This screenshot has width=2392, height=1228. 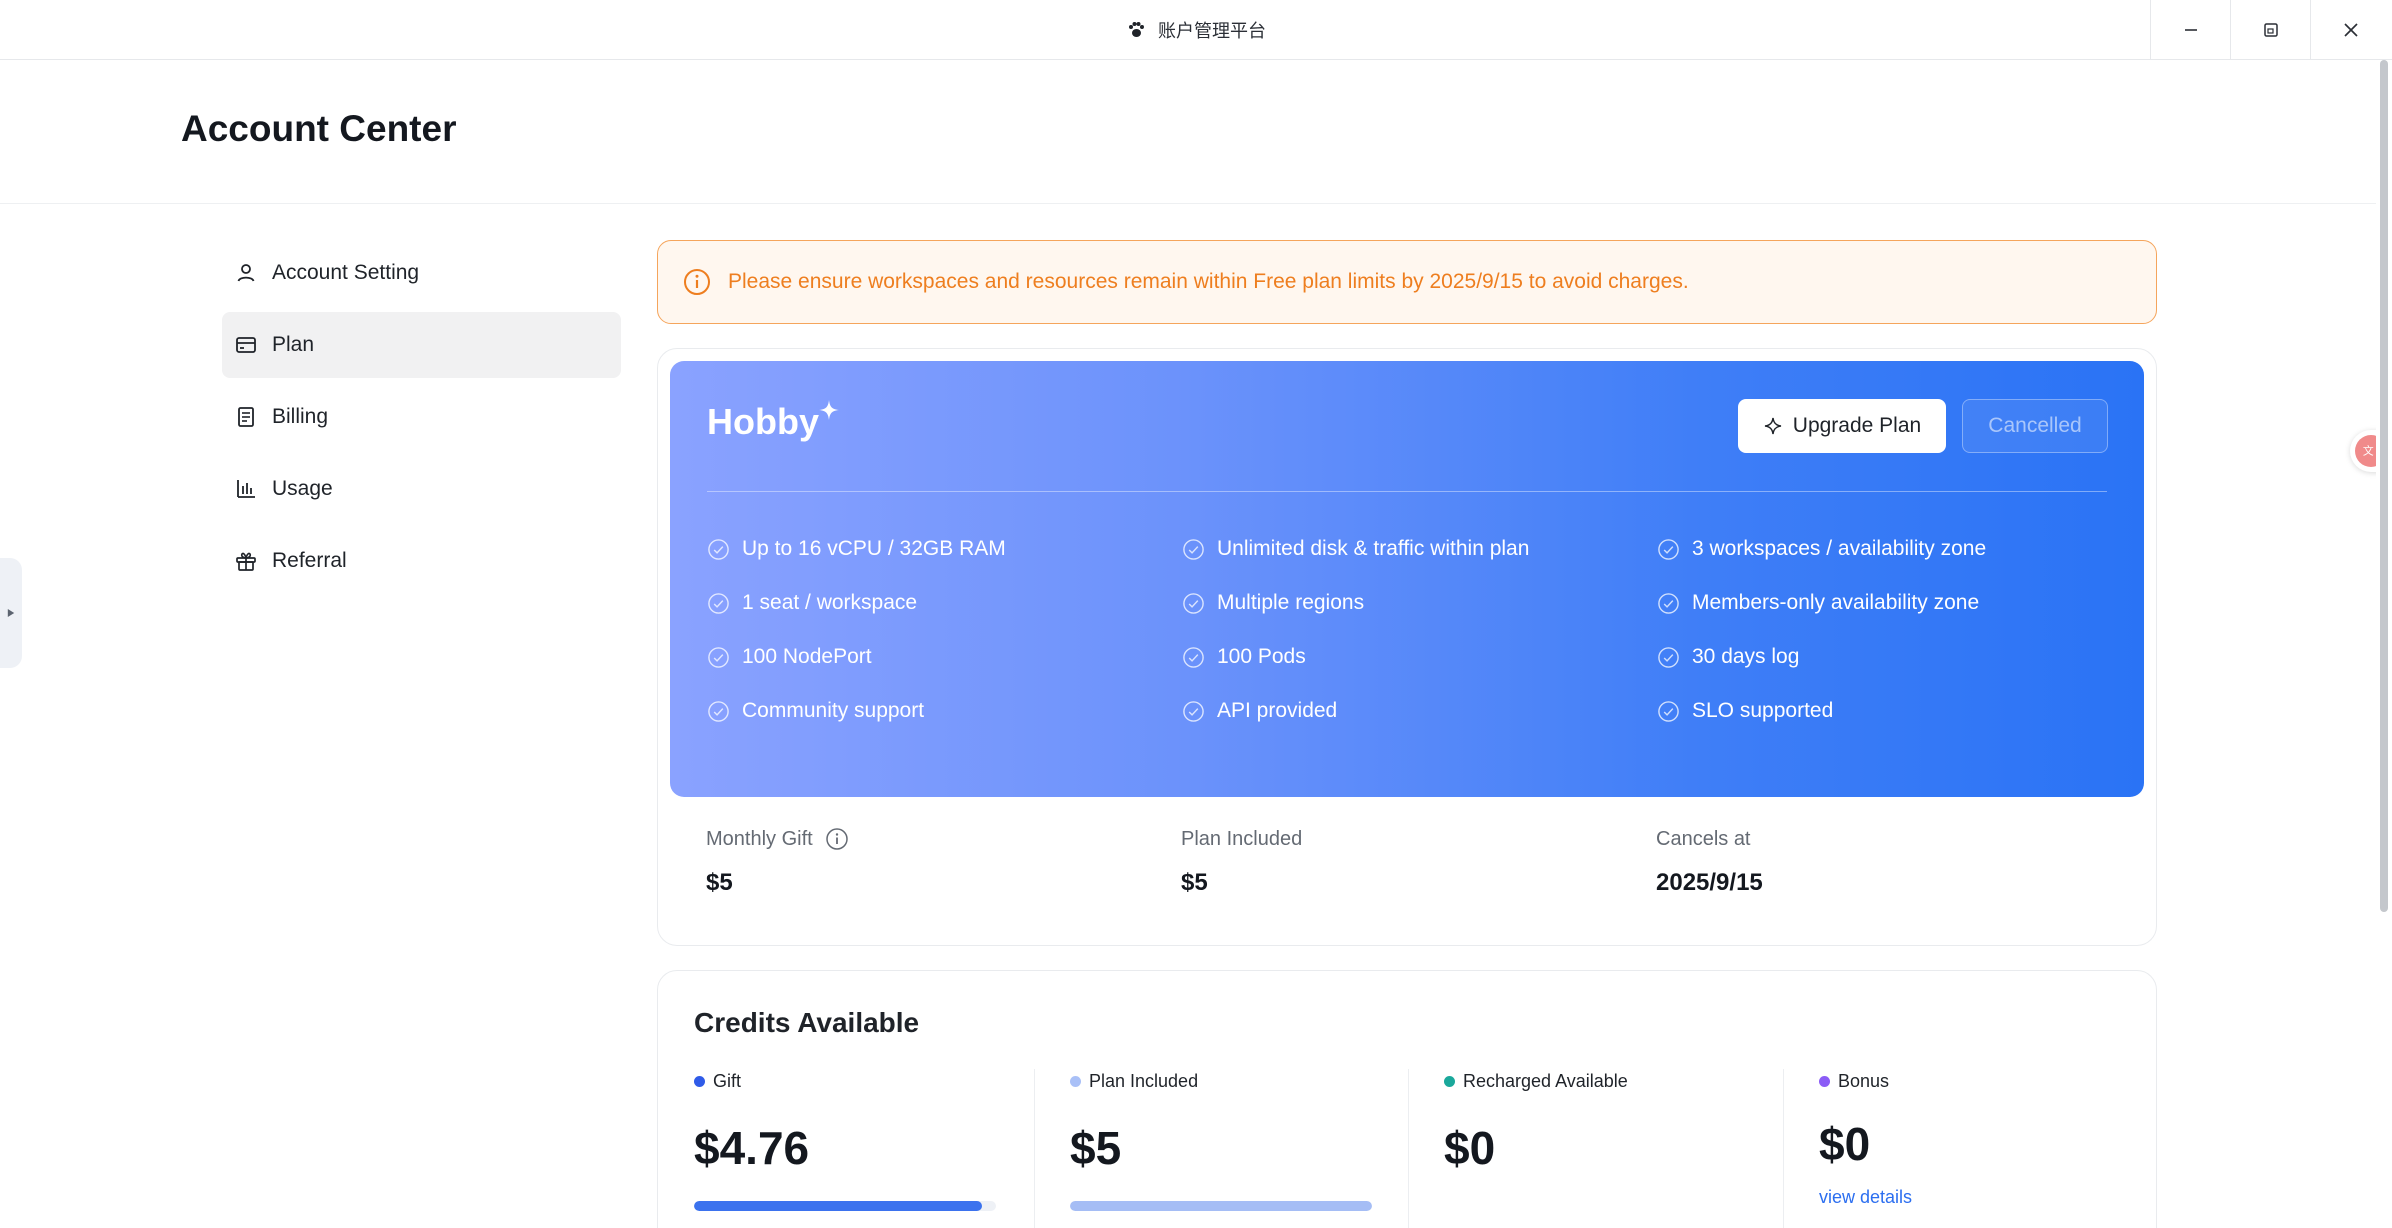 What do you see at coordinates (246, 417) in the screenshot?
I see `receipt-icon` at bounding box center [246, 417].